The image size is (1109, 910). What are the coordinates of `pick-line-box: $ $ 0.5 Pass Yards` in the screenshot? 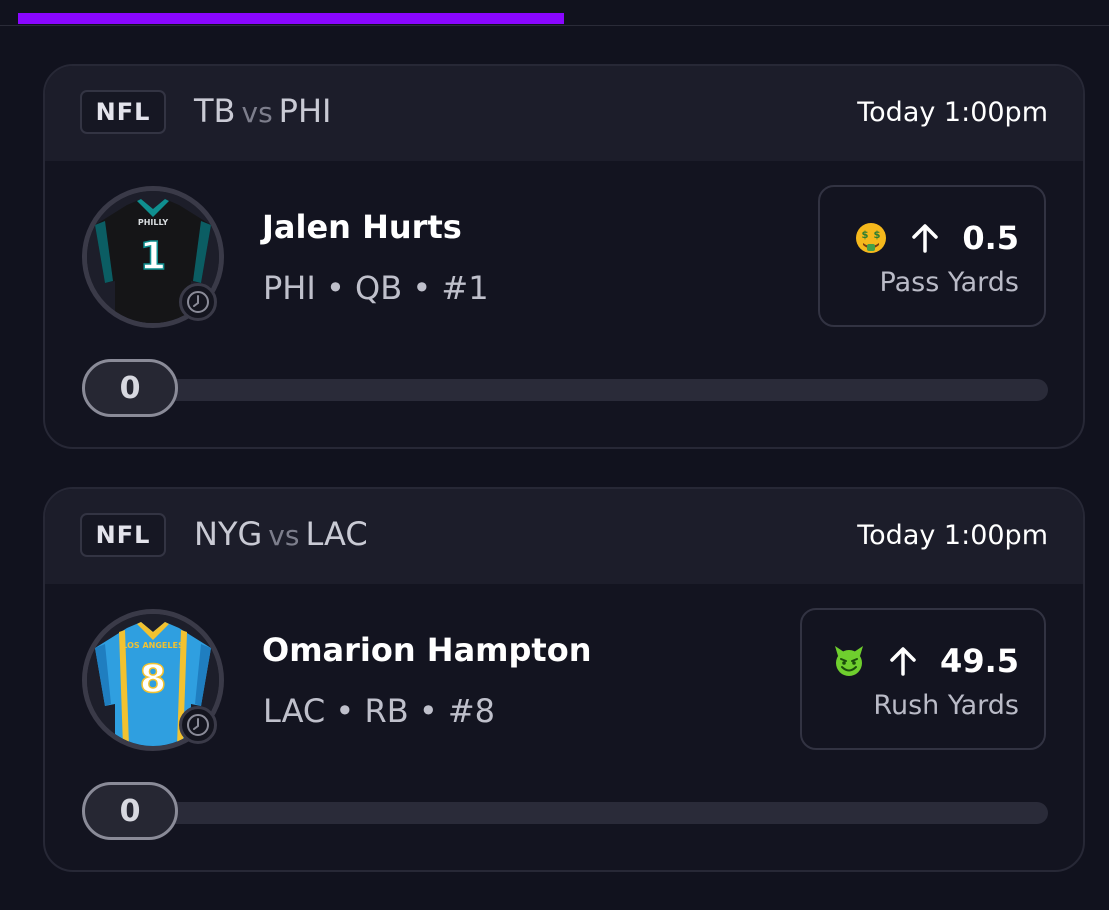 It's located at (932, 256).